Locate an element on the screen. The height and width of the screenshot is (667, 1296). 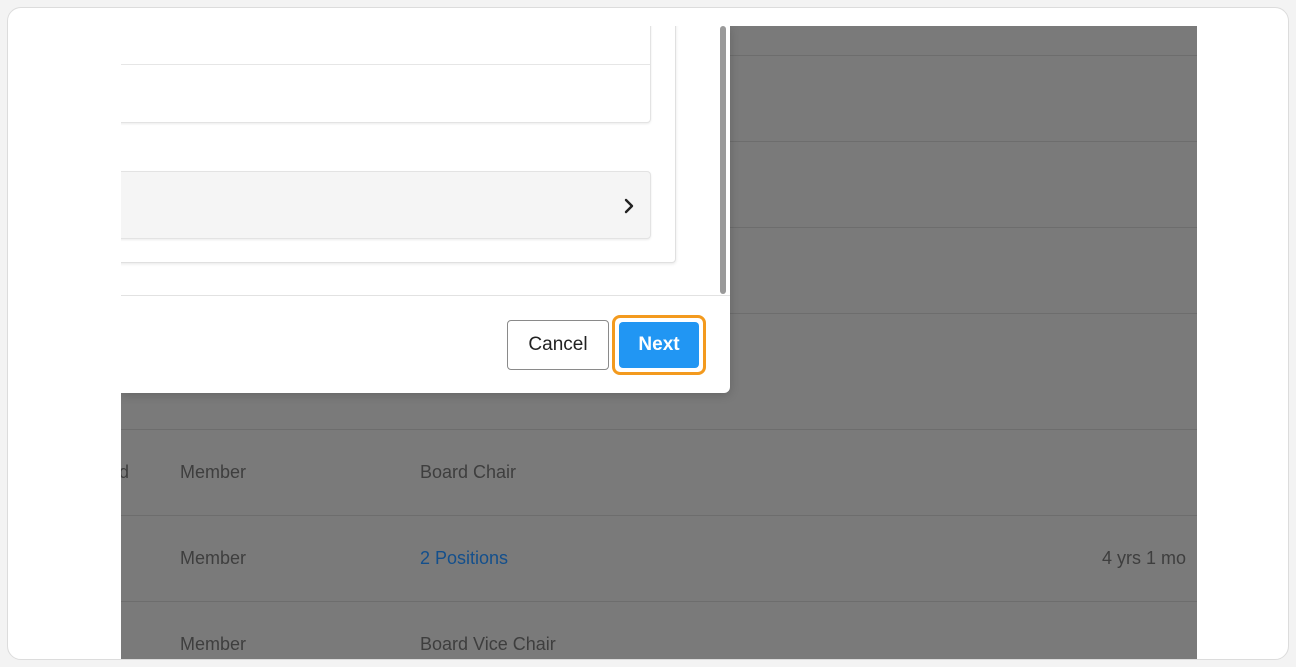
position-cell: Board Chair is located at coordinates (468, 472).